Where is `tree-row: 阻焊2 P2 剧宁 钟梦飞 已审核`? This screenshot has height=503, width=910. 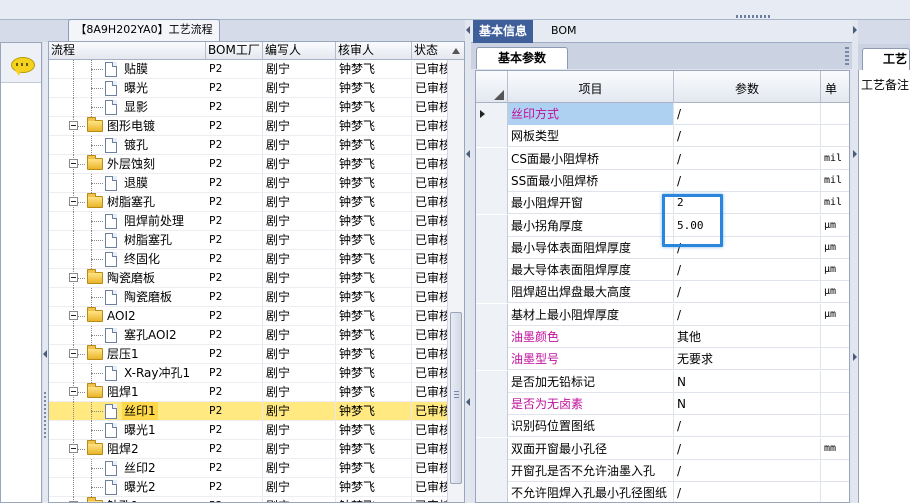 tree-row: 阻焊2 P2 剧宁 钟梦飞 已审核 is located at coordinates (248, 449).